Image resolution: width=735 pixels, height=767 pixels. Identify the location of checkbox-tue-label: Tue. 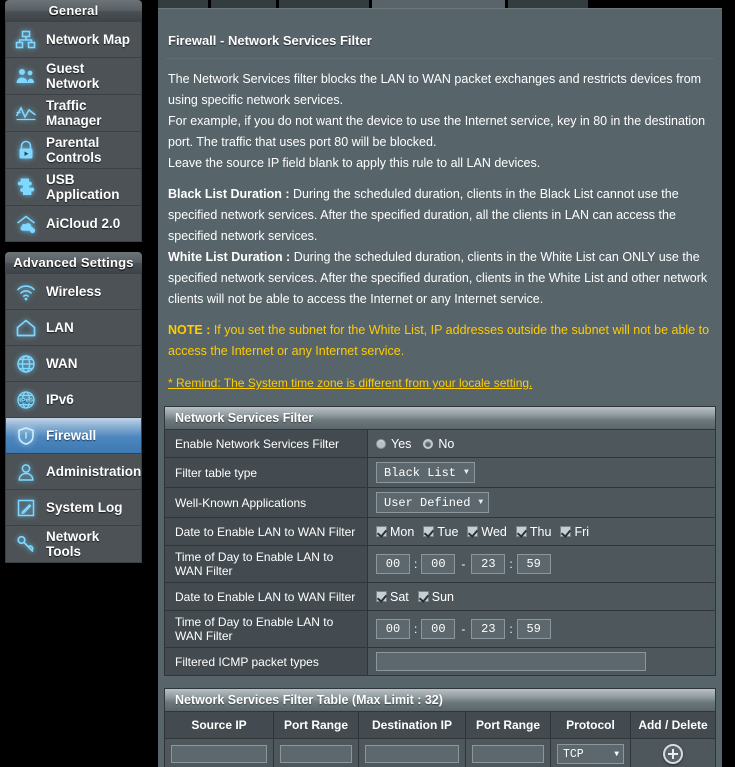
(448, 531).